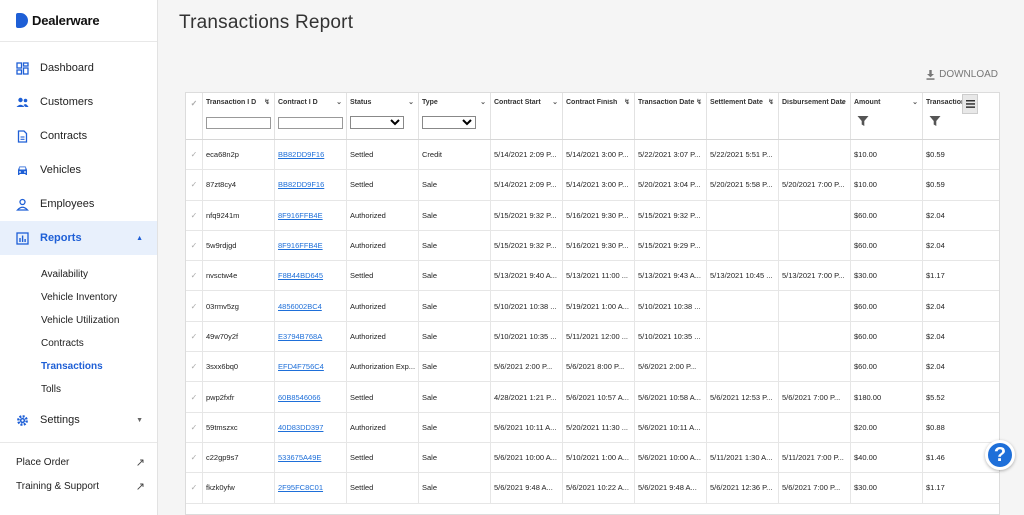 The width and height of the screenshot is (1024, 515). Describe the element at coordinates (140, 462) in the screenshot. I see `external-link-icon: ↗` at that location.